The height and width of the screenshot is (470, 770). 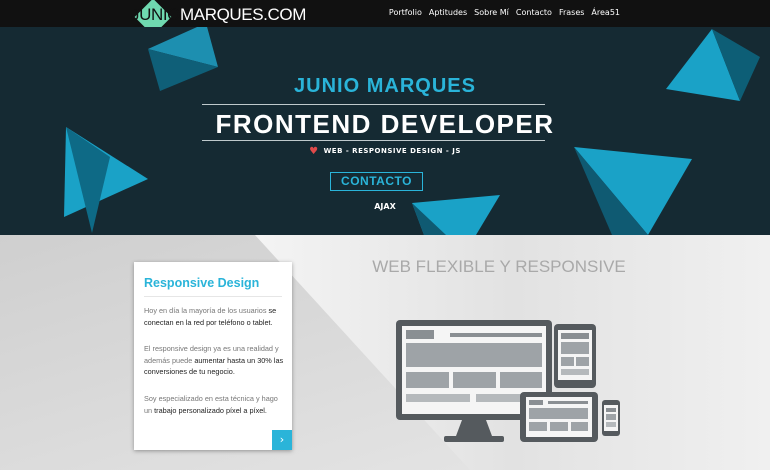 What do you see at coordinates (499, 266) in the screenshot?
I see `section-title: WEB FLEXIBLE Y RESPONSIVE` at bounding box center [499, 266].